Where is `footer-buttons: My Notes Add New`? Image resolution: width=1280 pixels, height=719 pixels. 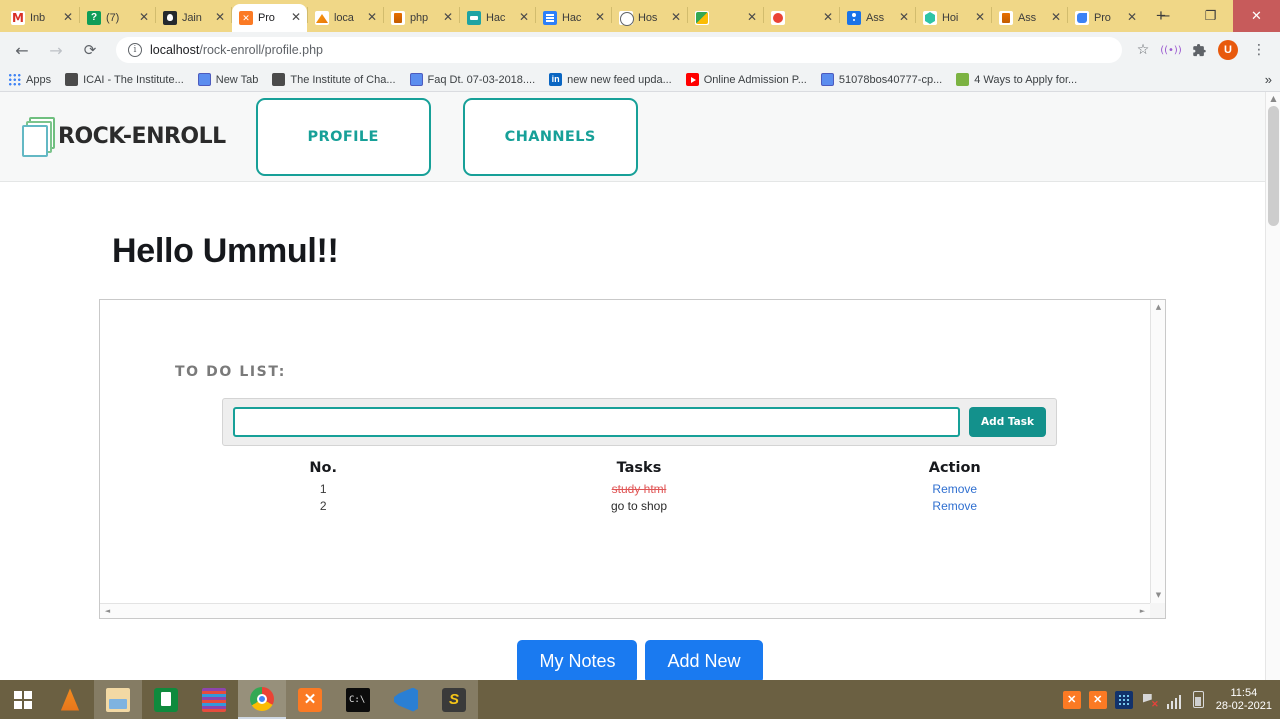
footer-buttons: My Notes Add New is located at coordinates (640, 660).